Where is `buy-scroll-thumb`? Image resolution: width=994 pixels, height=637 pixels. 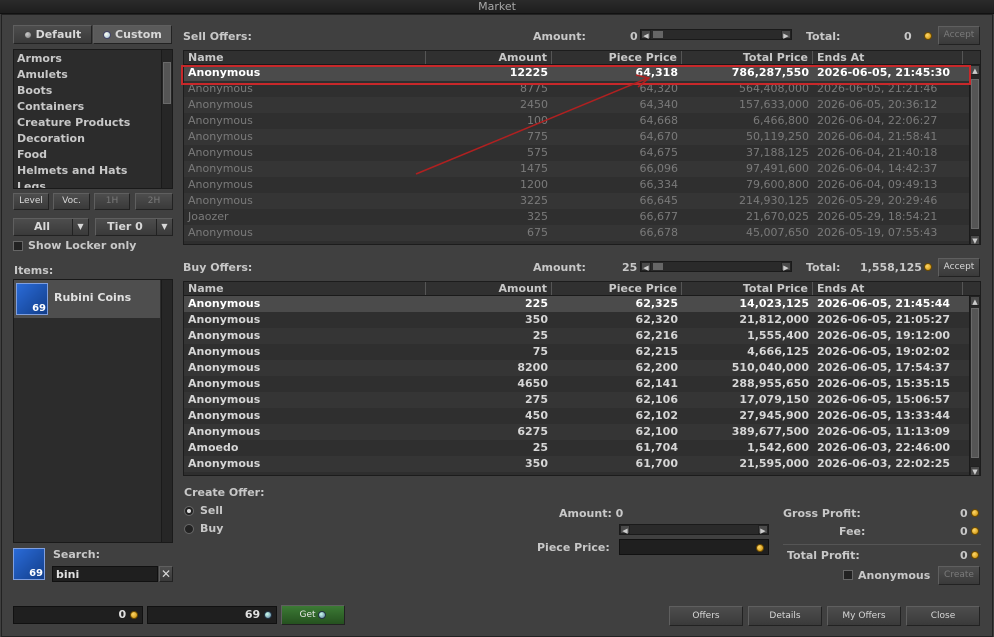 buy-scroll-thumb is located at coordinates (975, 383).